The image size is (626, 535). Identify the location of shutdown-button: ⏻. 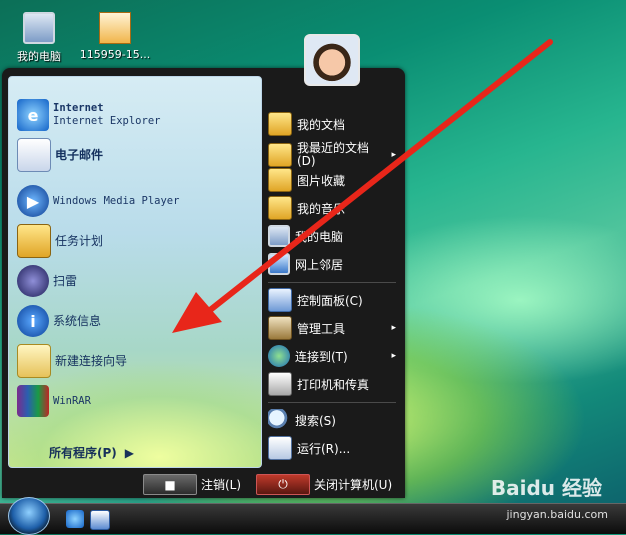
(283, 484).